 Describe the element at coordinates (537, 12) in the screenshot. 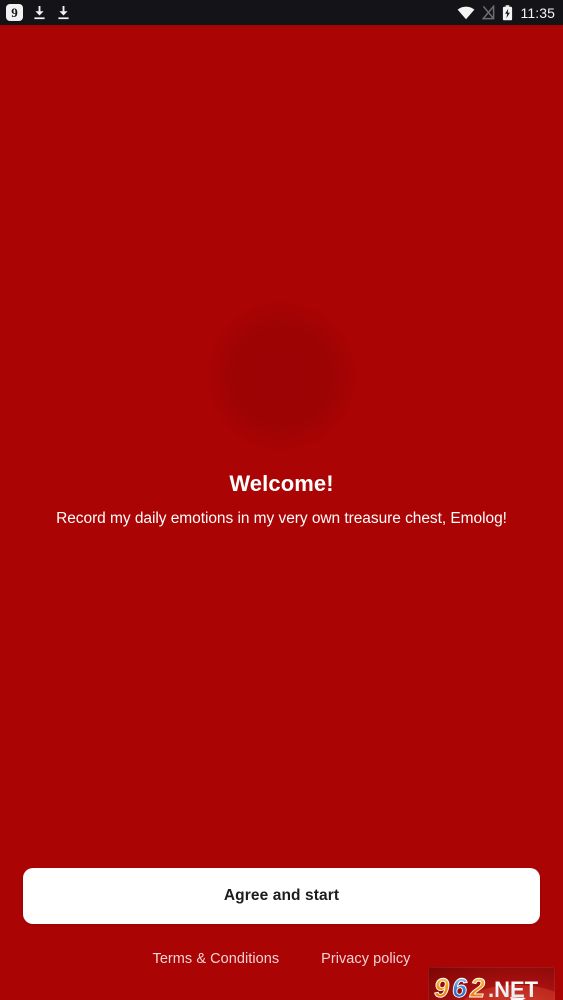

I see `status-bar-clock: 11:35` at that location.